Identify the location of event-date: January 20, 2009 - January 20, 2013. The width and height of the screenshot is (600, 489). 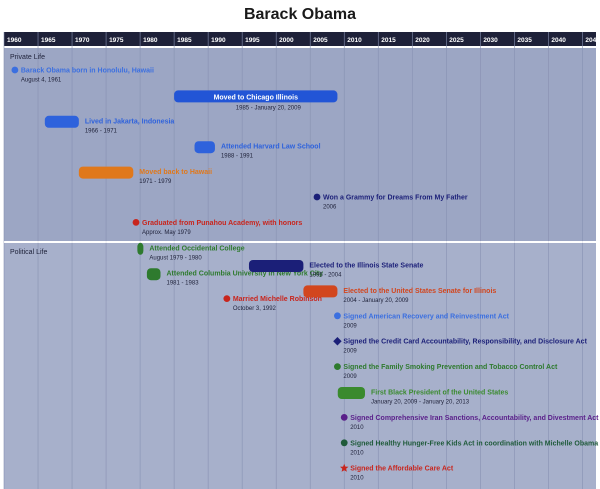
(420, 403).